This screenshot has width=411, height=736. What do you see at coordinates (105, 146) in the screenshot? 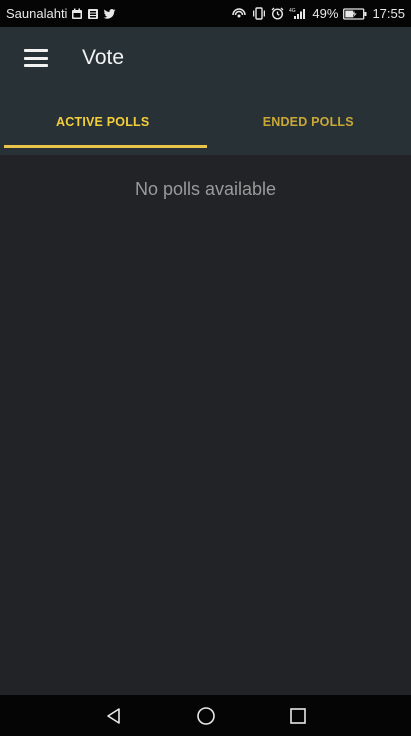
I see `active-tab-indicator` at bounding box center [105, 146].